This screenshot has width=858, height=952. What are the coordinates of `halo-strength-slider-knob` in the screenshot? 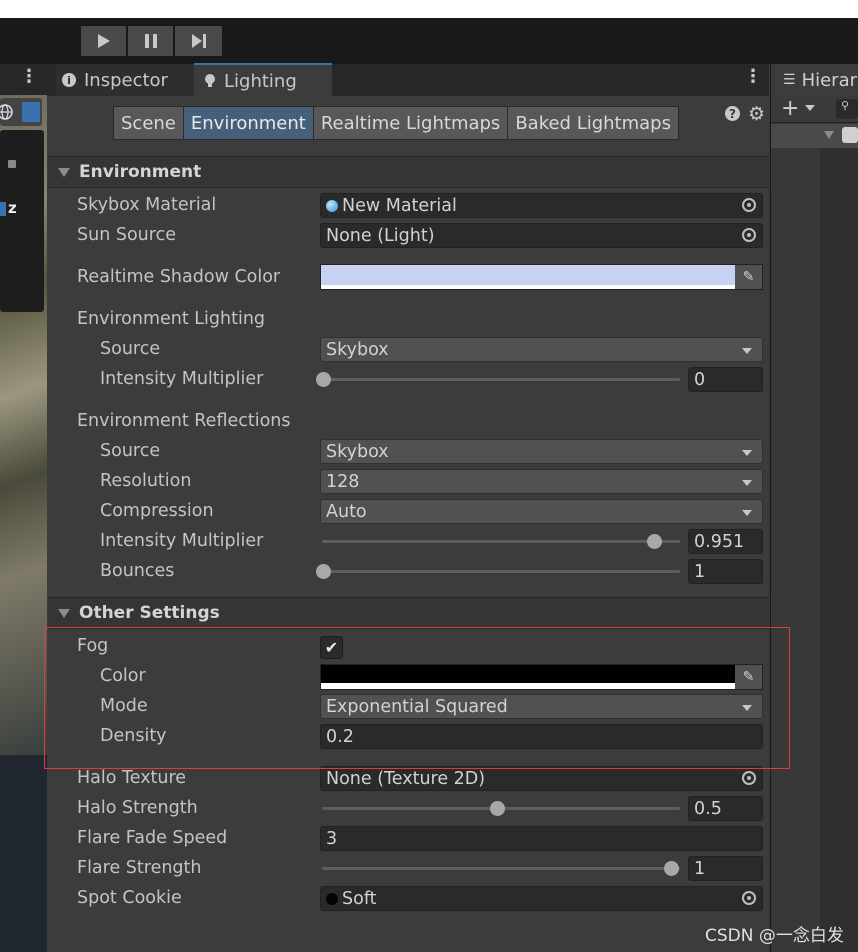 It's located at (497, 808).